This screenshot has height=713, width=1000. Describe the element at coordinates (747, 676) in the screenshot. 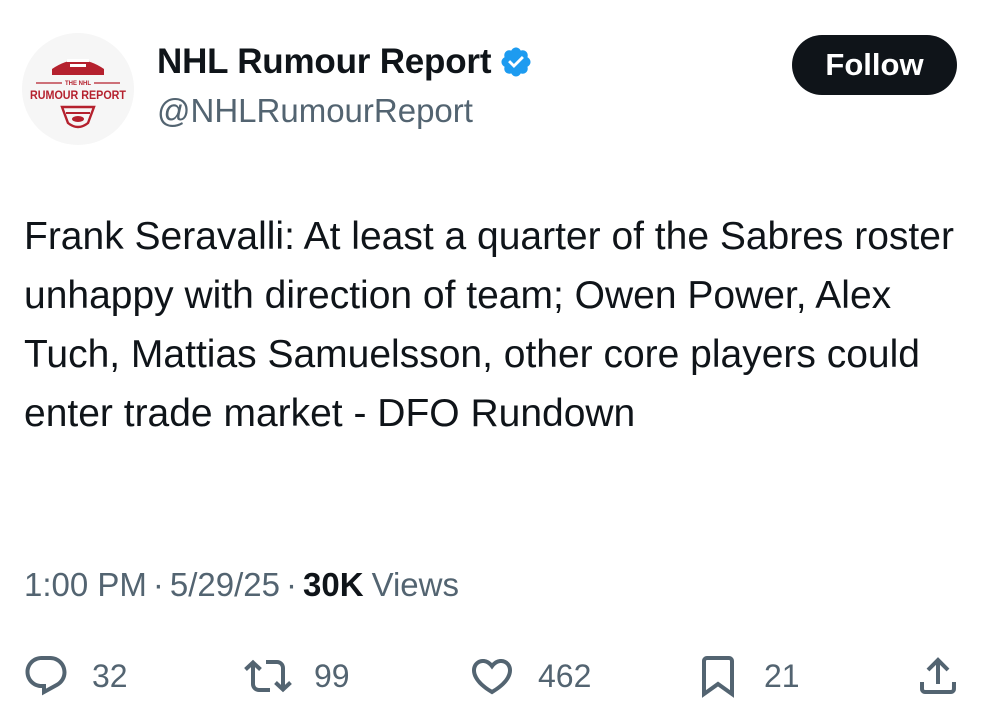

I see `bookmark-button: 21` at that location.